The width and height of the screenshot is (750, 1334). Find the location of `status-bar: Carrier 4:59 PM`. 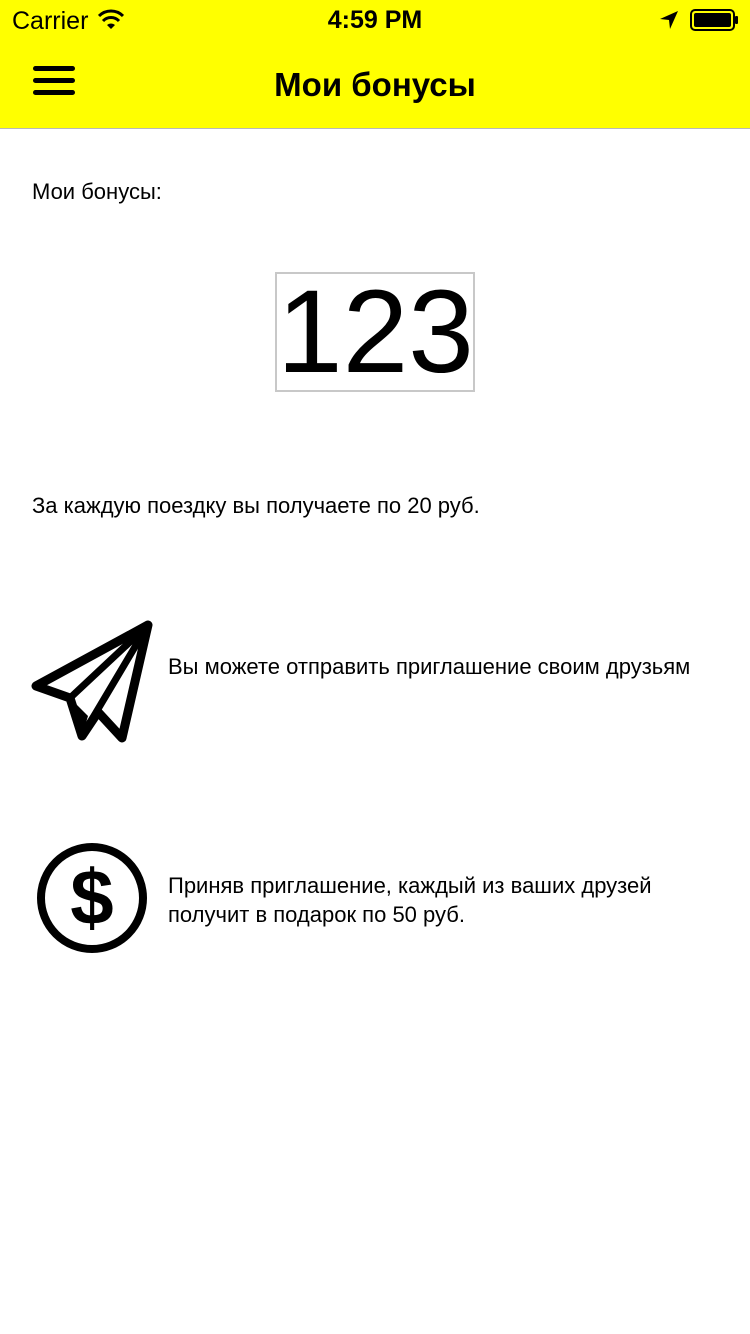

status-bar: Carrier 4:59 PM is located at coordinates (375, 20).